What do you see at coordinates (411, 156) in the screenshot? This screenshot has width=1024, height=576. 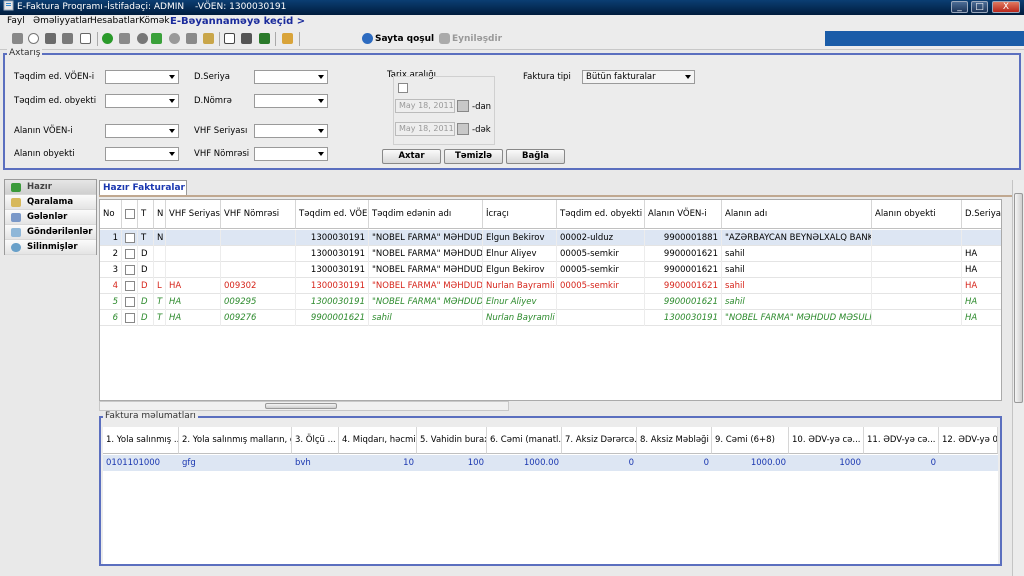 I see `search-button: Axtar` at bounding box center [411, 156].